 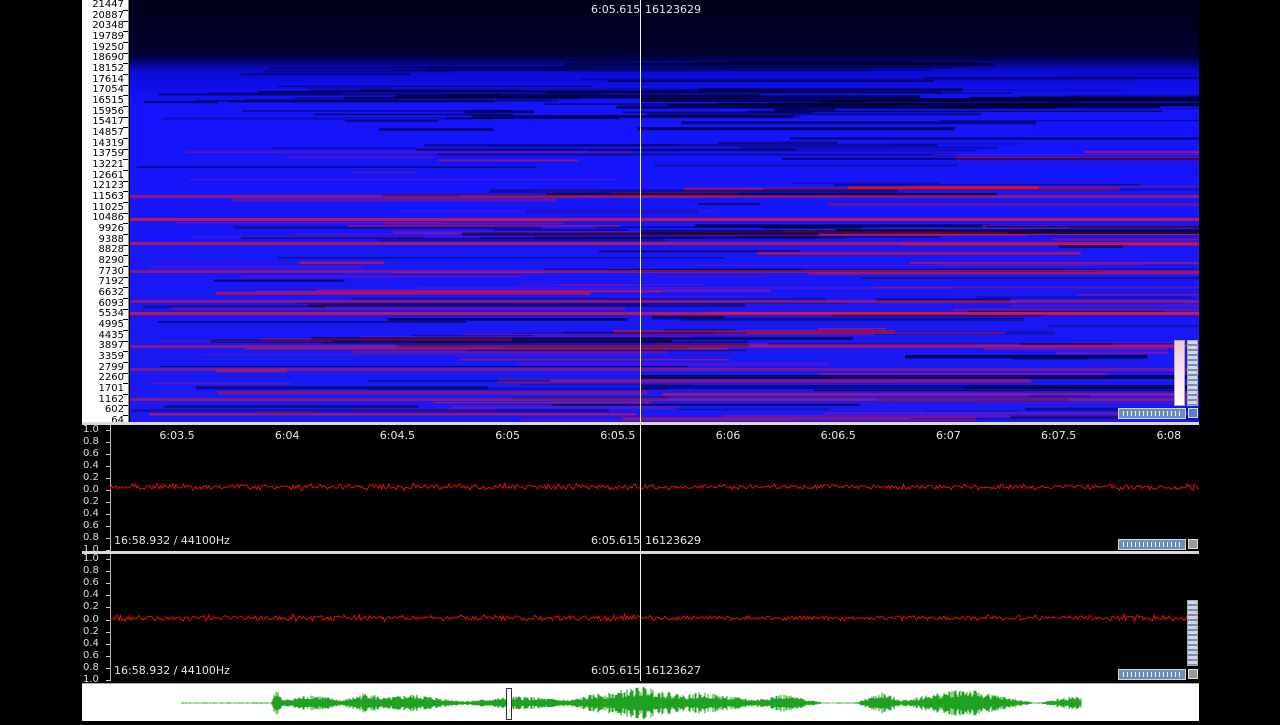 I want to click on overview-position-handle, so click(x=509, y=704).